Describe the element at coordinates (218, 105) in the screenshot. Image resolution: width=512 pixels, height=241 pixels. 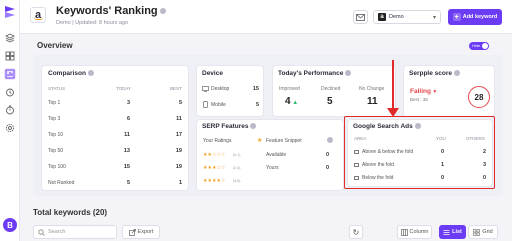
I see `device-mobile-label: Mobile` at that location.